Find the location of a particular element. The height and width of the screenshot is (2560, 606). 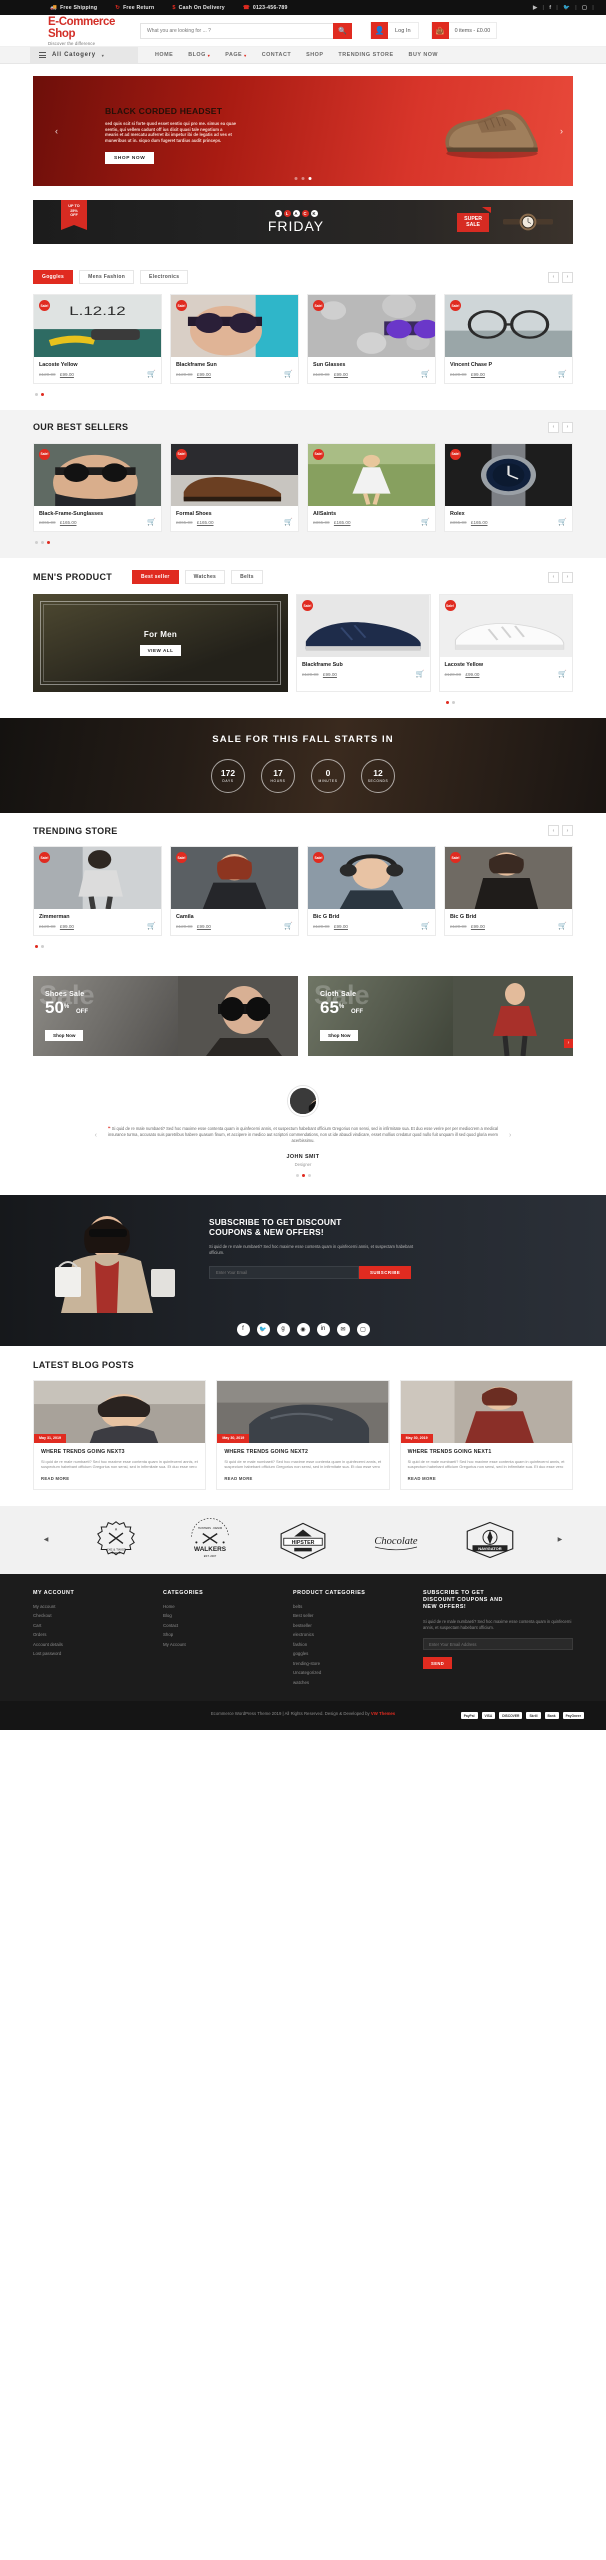

rss-icon: ◉ is located at coordinates (303, 1329).